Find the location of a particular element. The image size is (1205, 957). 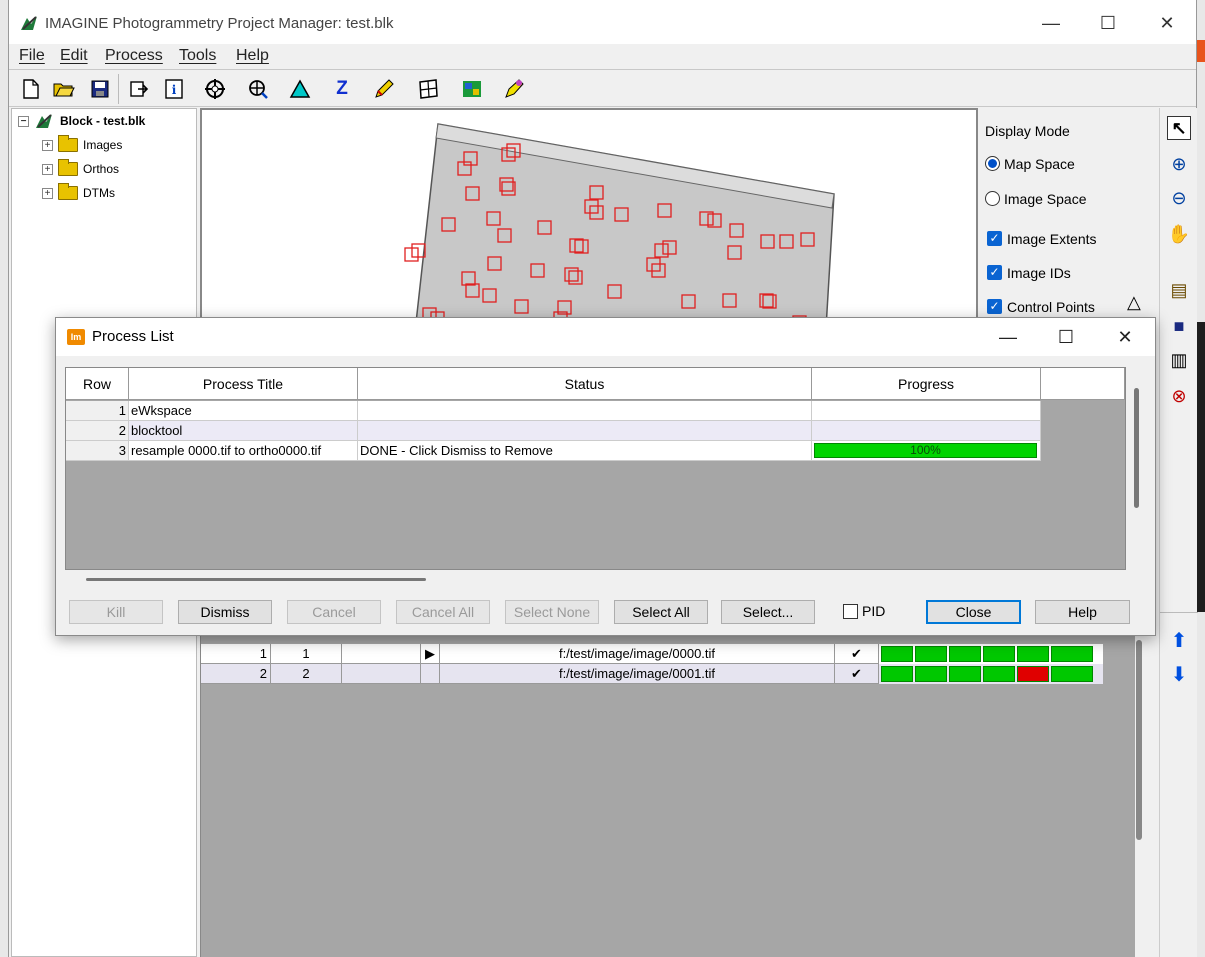

save-icon: ■ is located at coordinates (1179, 326).